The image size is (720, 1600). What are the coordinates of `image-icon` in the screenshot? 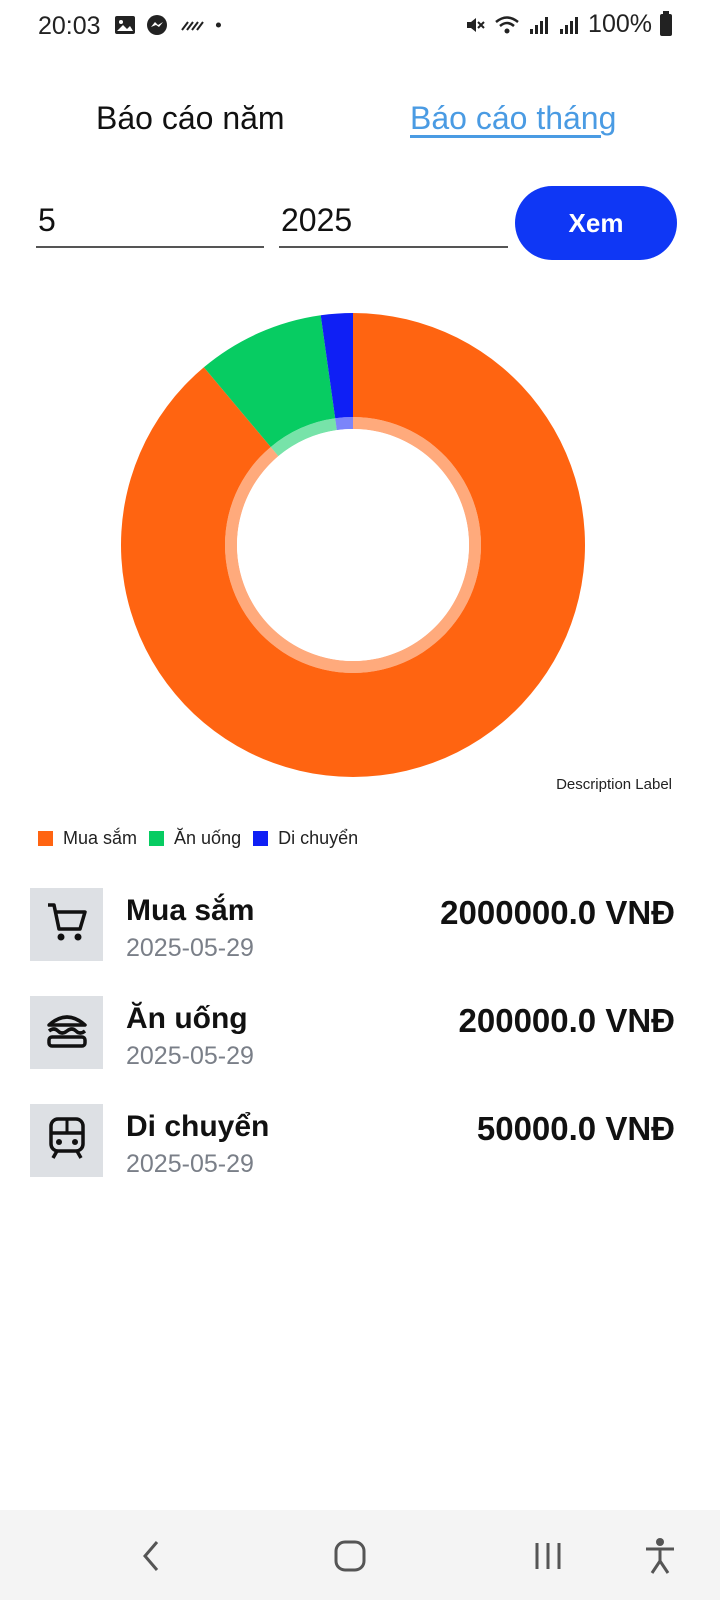 It's located at (125, 25).